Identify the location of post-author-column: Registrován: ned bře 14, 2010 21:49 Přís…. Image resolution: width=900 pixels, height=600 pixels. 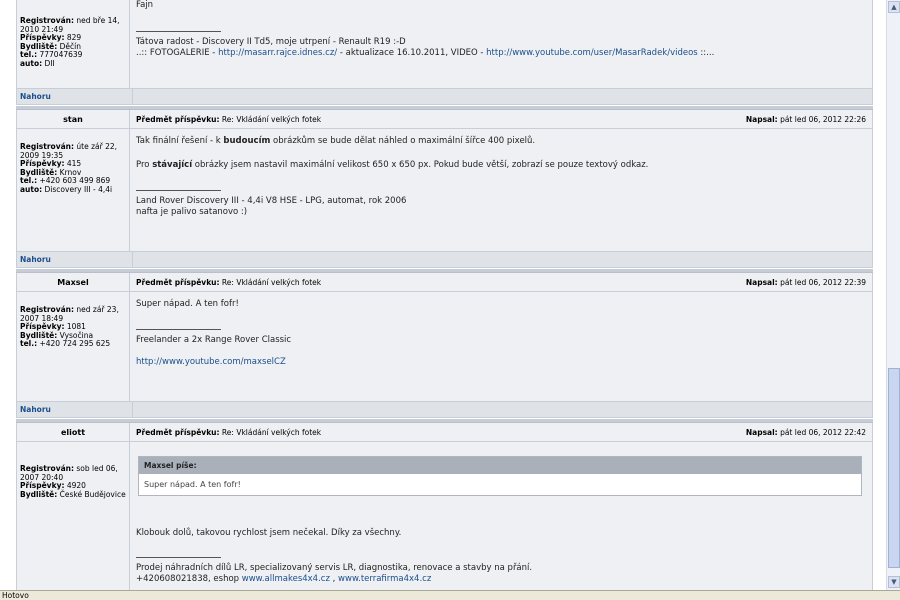
(73, 44).